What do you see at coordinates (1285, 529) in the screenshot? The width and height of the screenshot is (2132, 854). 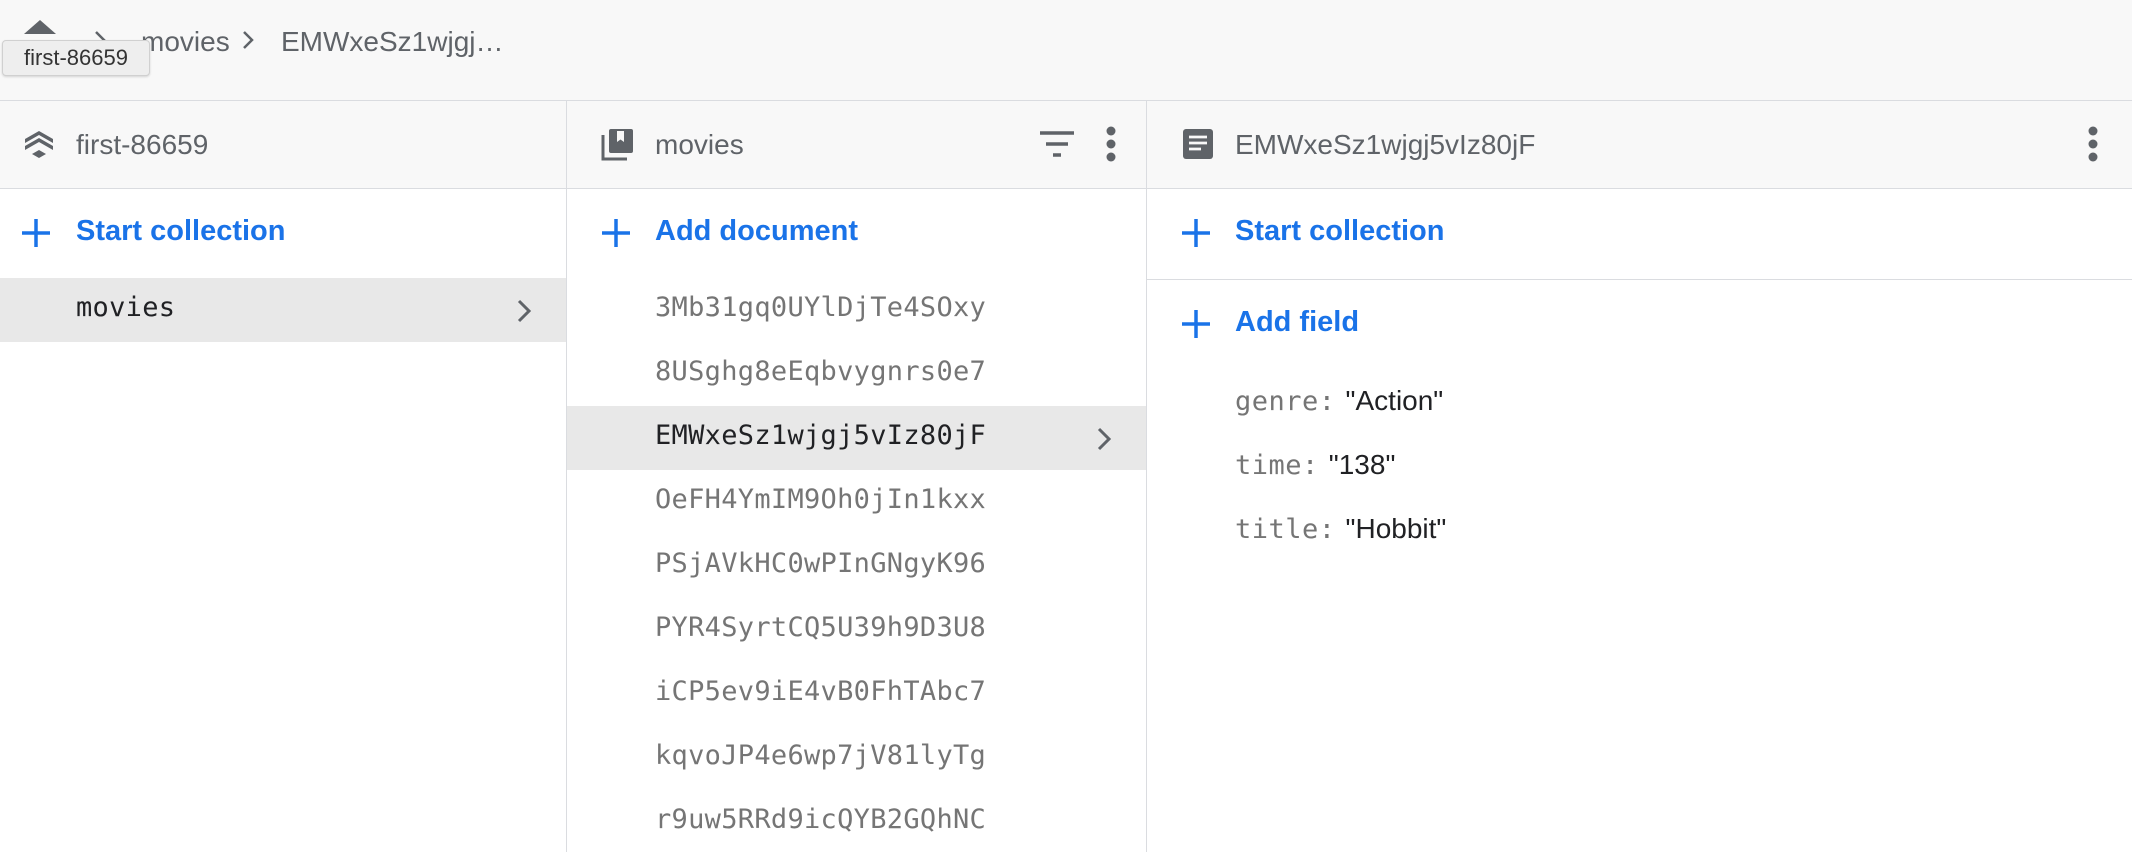 I see `field-key: title:` at bounding box center [1285, 529].